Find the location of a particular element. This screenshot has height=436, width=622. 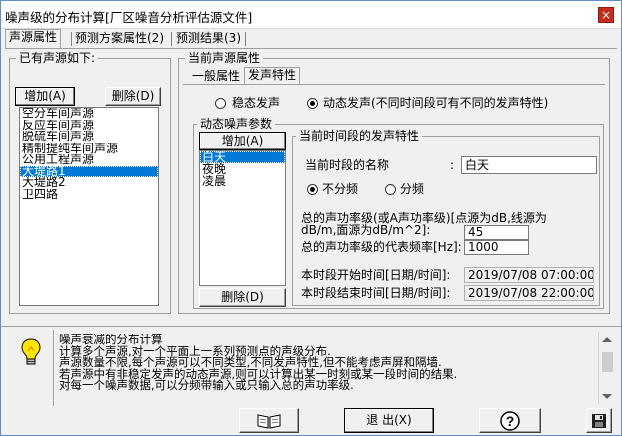

inner-tab-border is located at coordinates (394, 84).